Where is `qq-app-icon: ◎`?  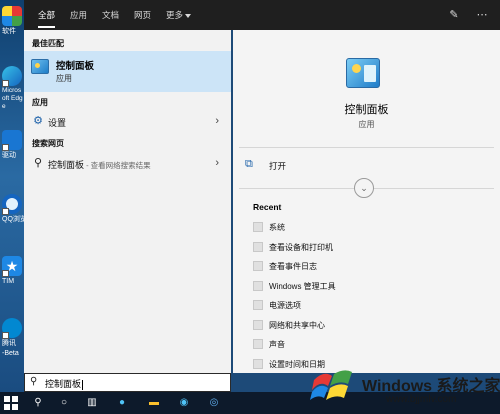
qq-app-icon: ◎ is located at coordinates (214, 403).